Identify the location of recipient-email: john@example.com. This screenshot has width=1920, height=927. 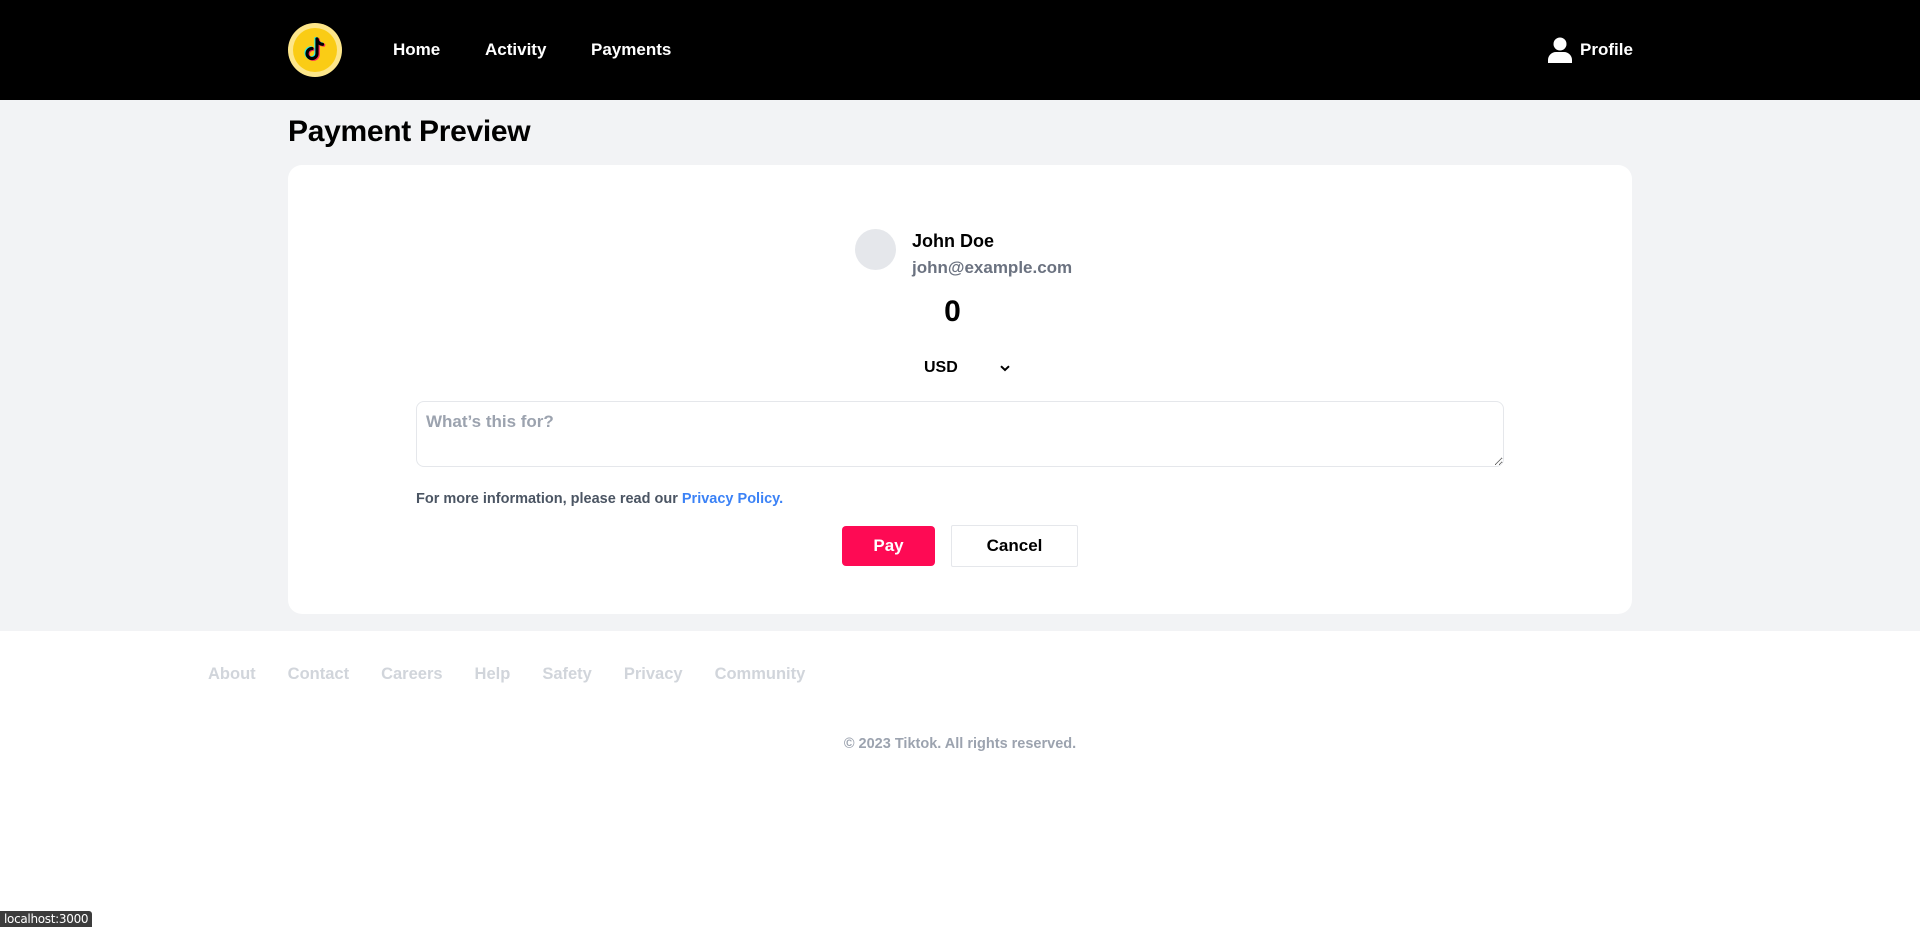
(992, 267).